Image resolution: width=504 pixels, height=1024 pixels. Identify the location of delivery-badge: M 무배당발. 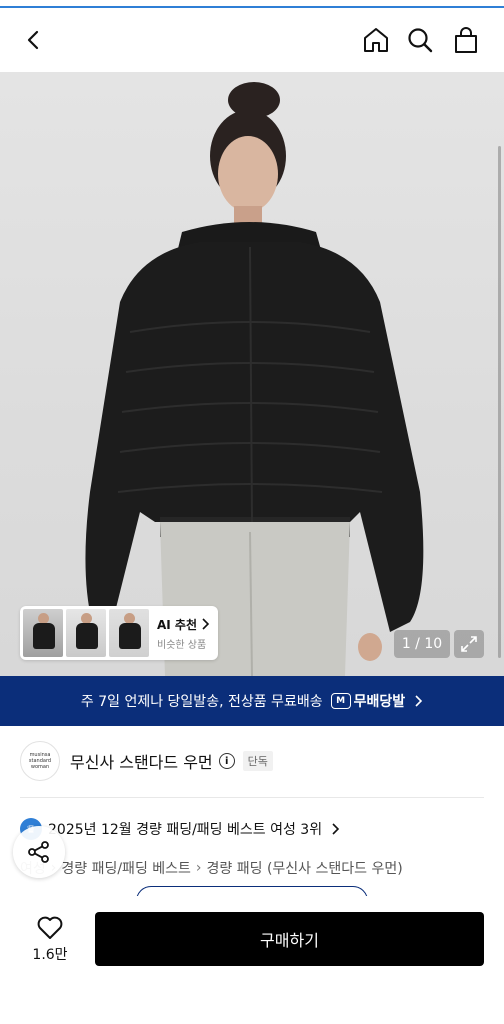
(368, 701).